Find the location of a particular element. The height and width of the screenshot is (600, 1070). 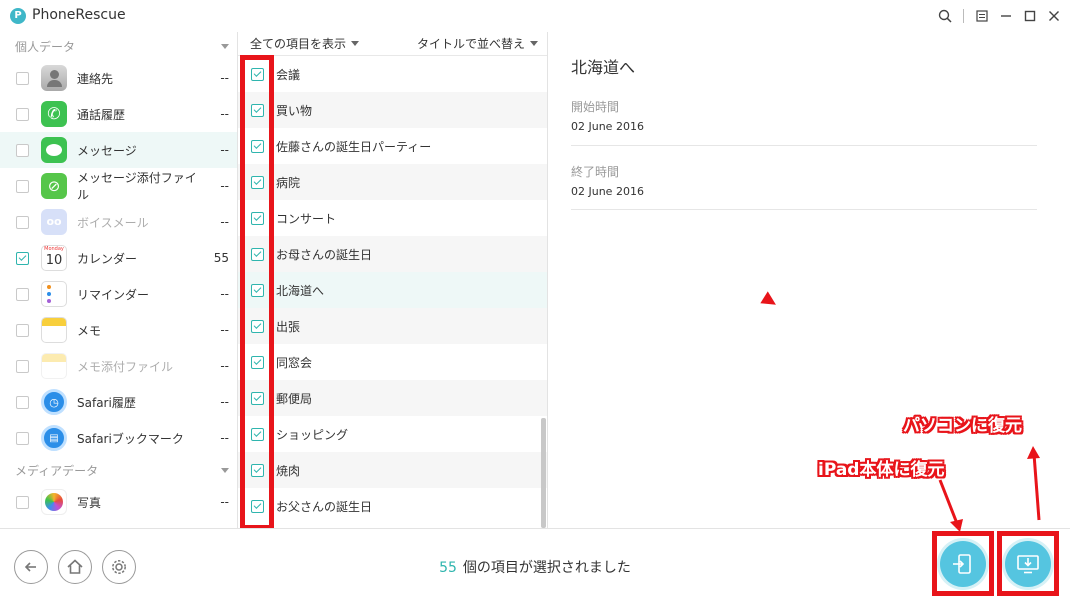

sidebar-item: ▤ Safariブックマーク -- is located at coordinates (118, 438).